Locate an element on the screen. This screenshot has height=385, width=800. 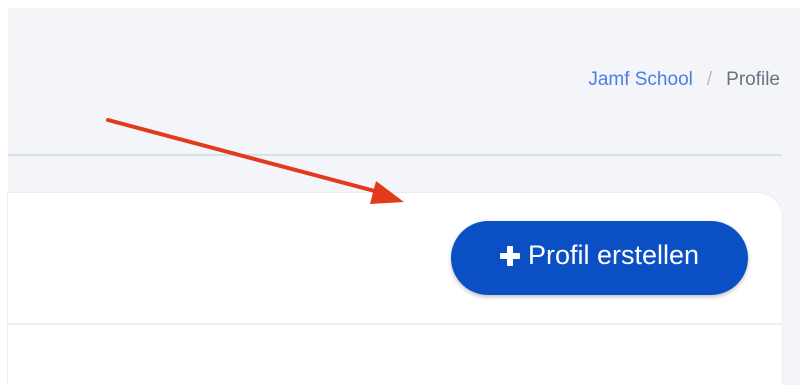
plus-icon is located at coordinates (509, 256).